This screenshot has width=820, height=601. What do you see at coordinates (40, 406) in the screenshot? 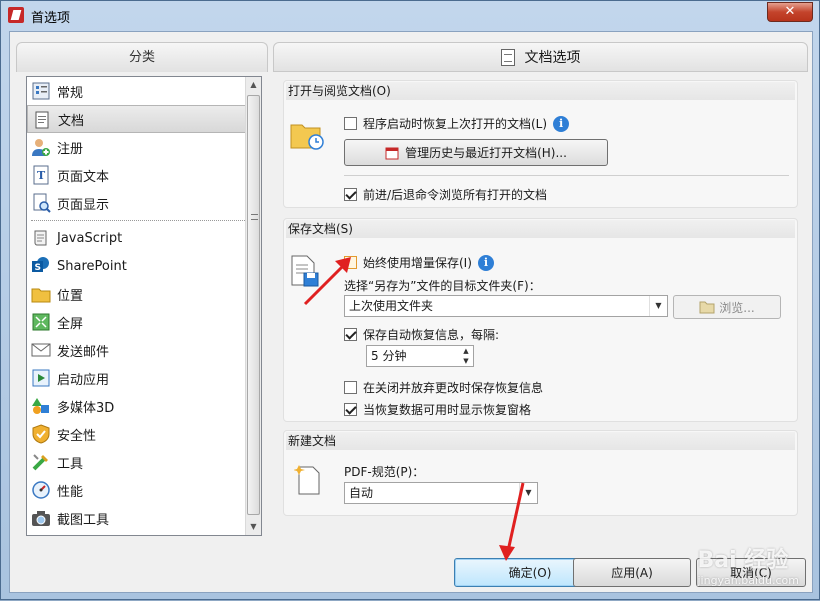
I see `multimedia-shapes-icon` at bounding box center [40, 406].